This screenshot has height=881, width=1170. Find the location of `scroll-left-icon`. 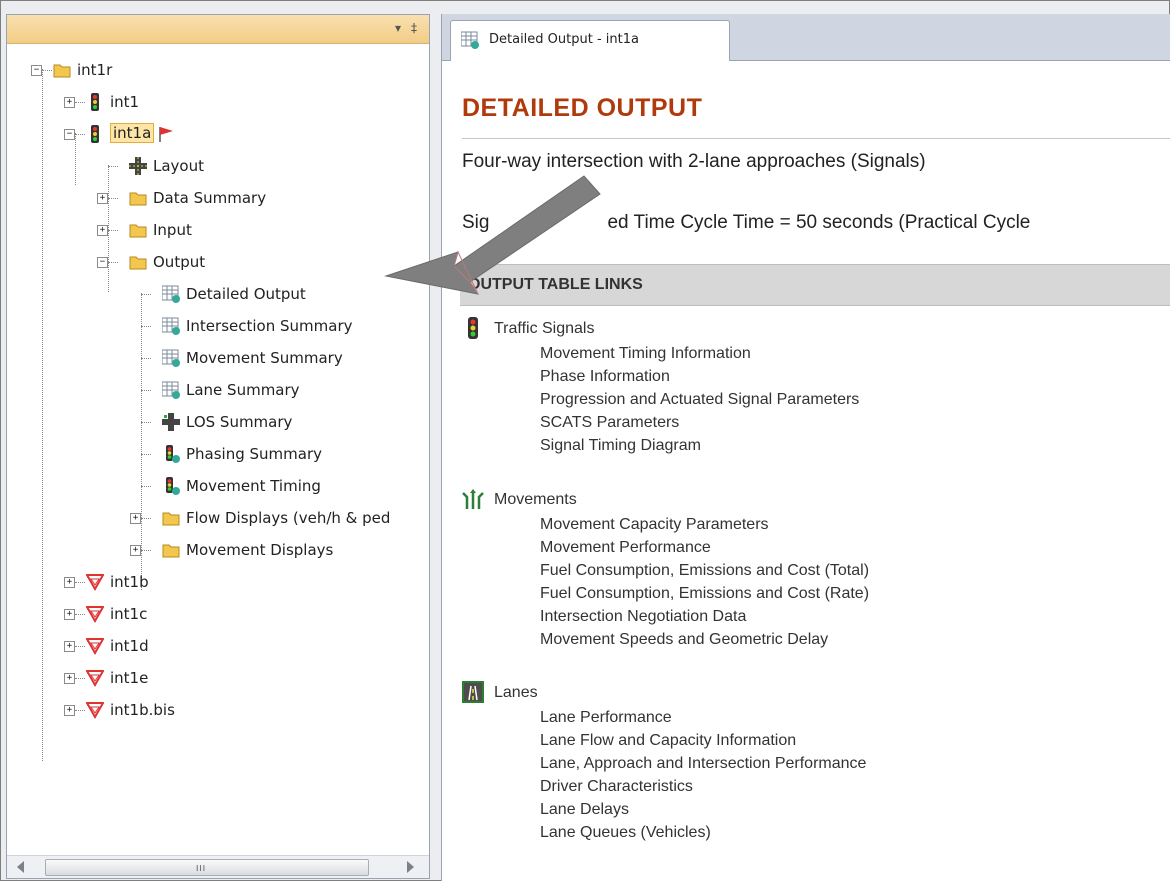

scroll-left-icon is located at coordinates (20, 867).